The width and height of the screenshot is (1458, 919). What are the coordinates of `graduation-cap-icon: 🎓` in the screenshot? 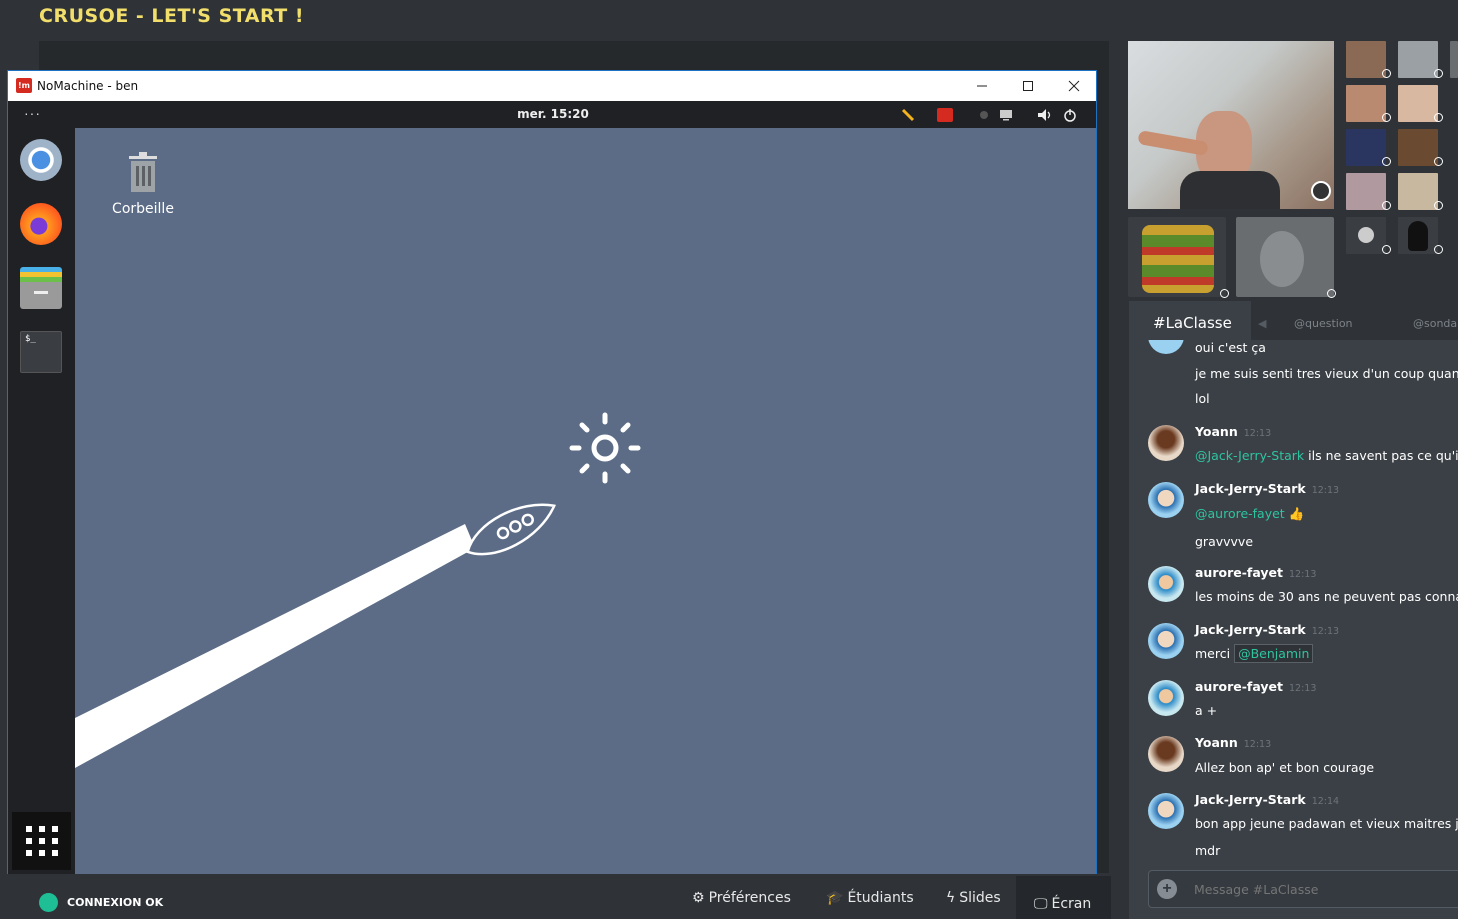 It's located at (835, 898).